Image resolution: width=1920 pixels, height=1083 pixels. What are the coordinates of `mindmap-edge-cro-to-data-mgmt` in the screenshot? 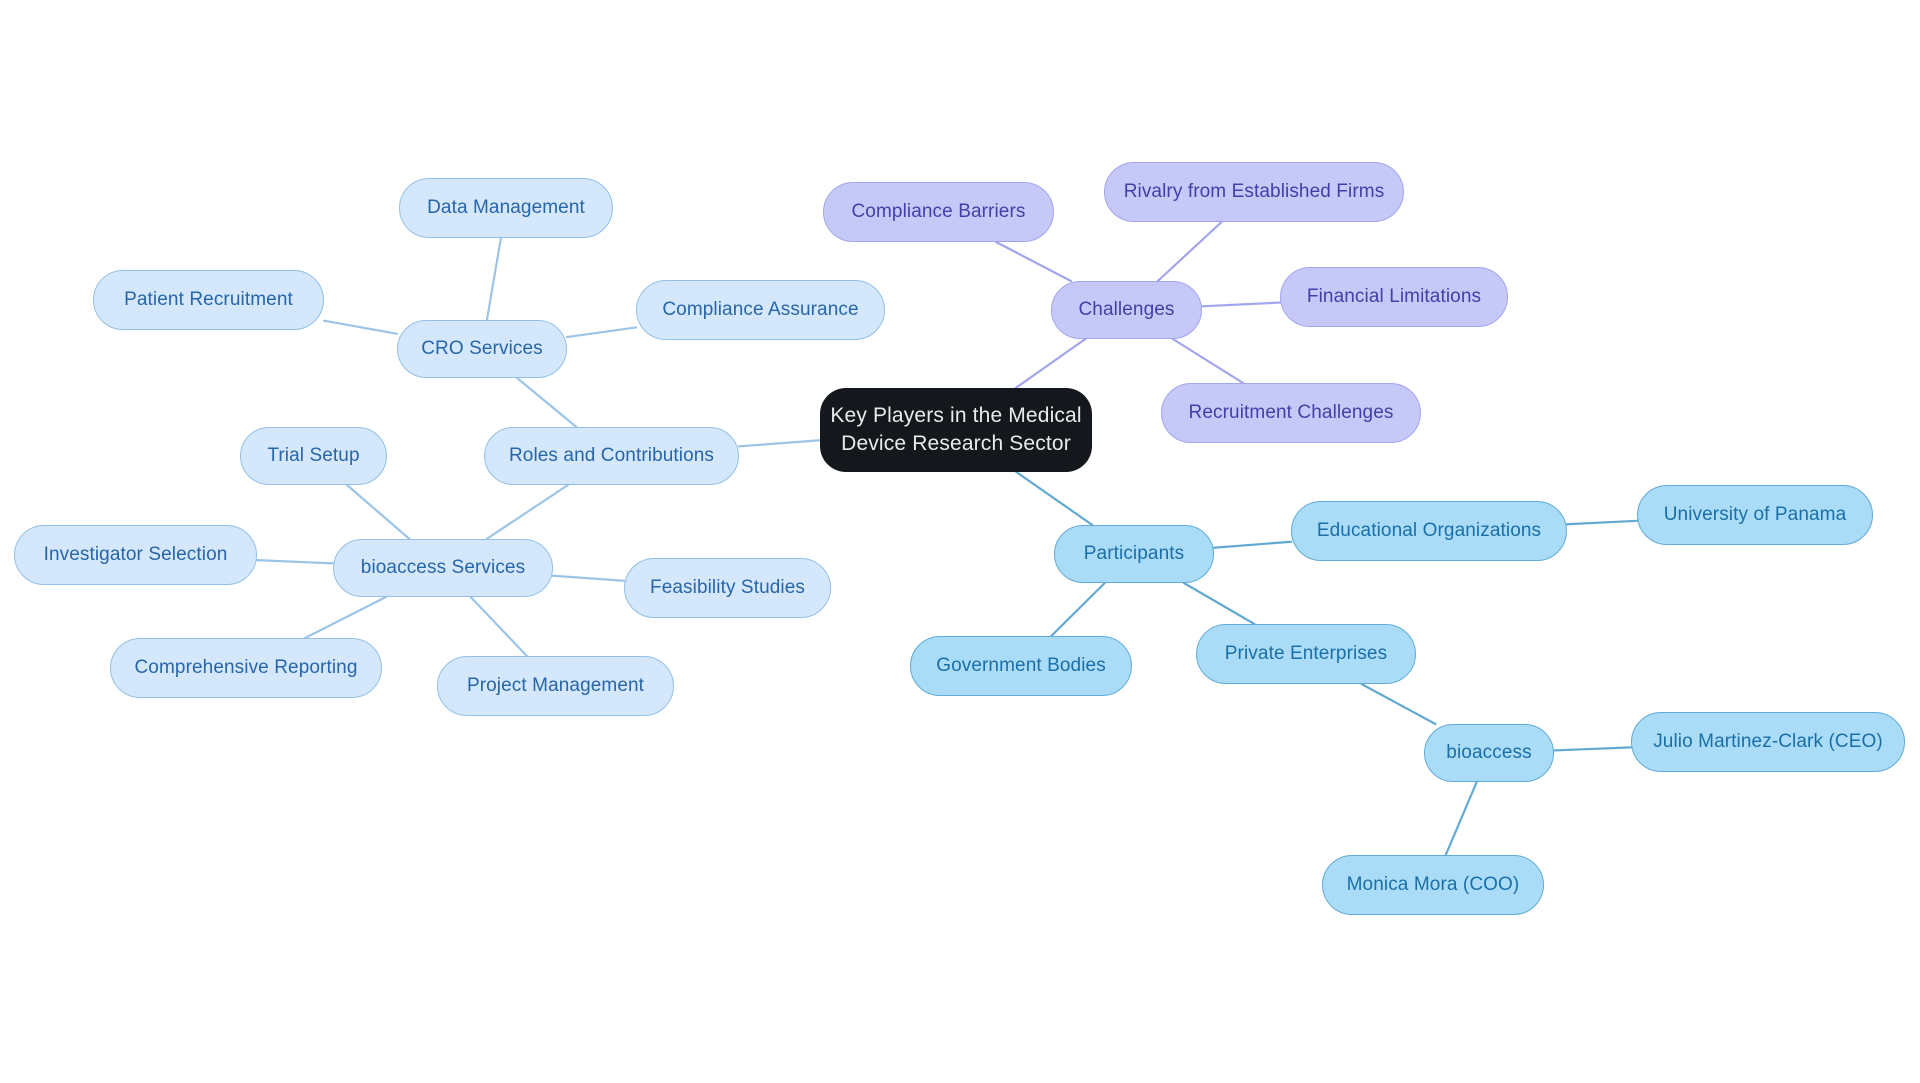 It's located at (493, 279).